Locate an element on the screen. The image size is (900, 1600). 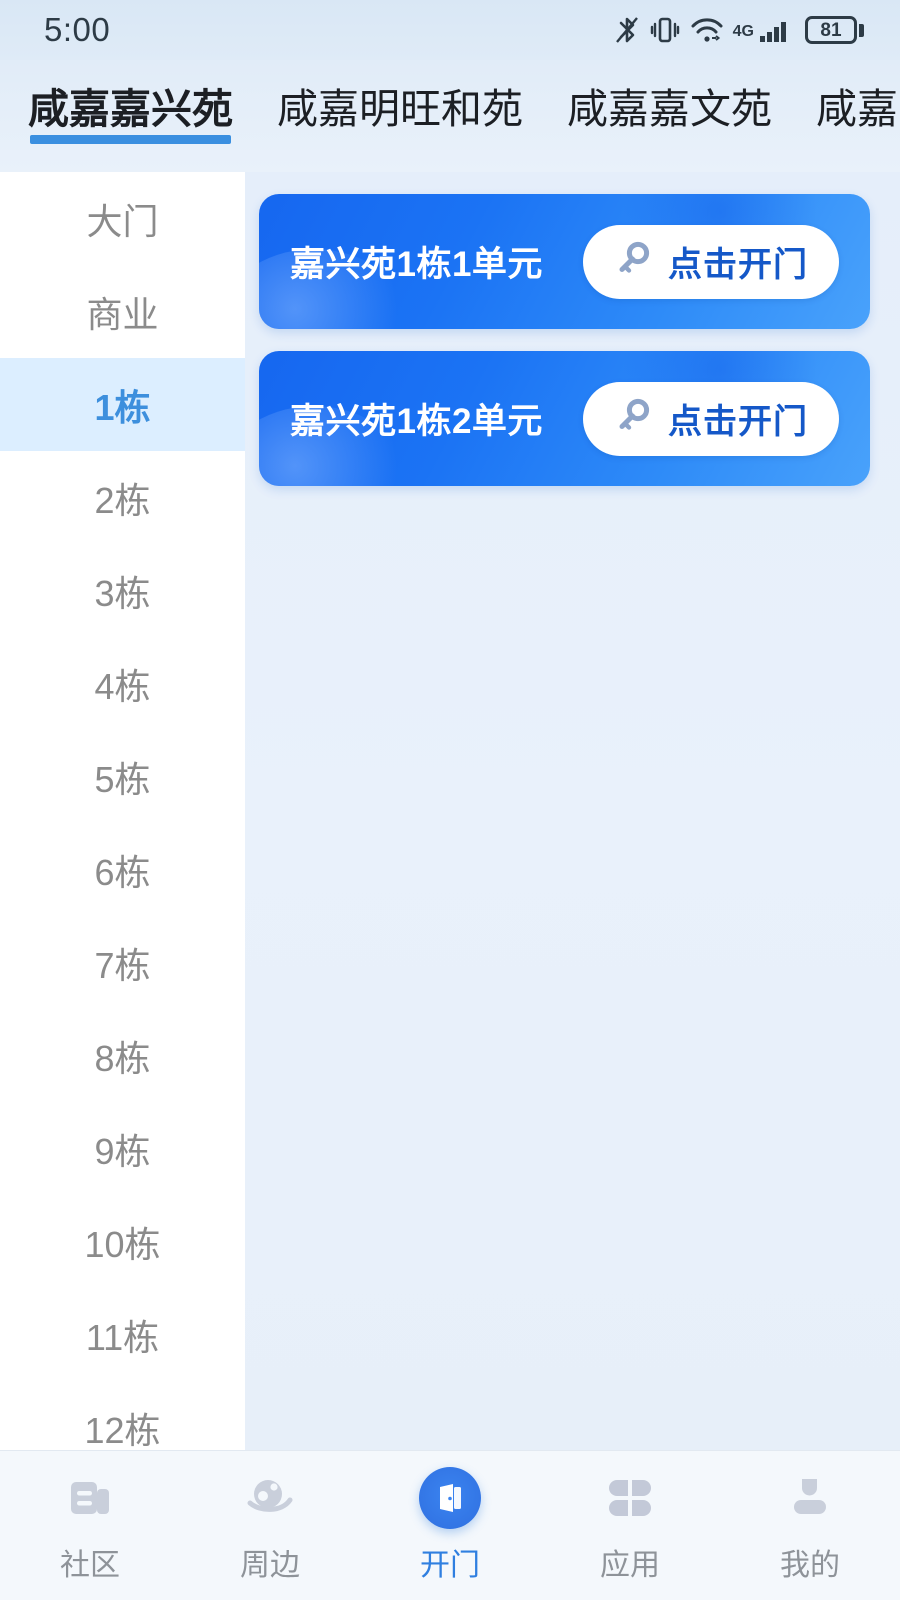
sidebar-item-building-7: 7栋 is located at coordinates (122, 962).